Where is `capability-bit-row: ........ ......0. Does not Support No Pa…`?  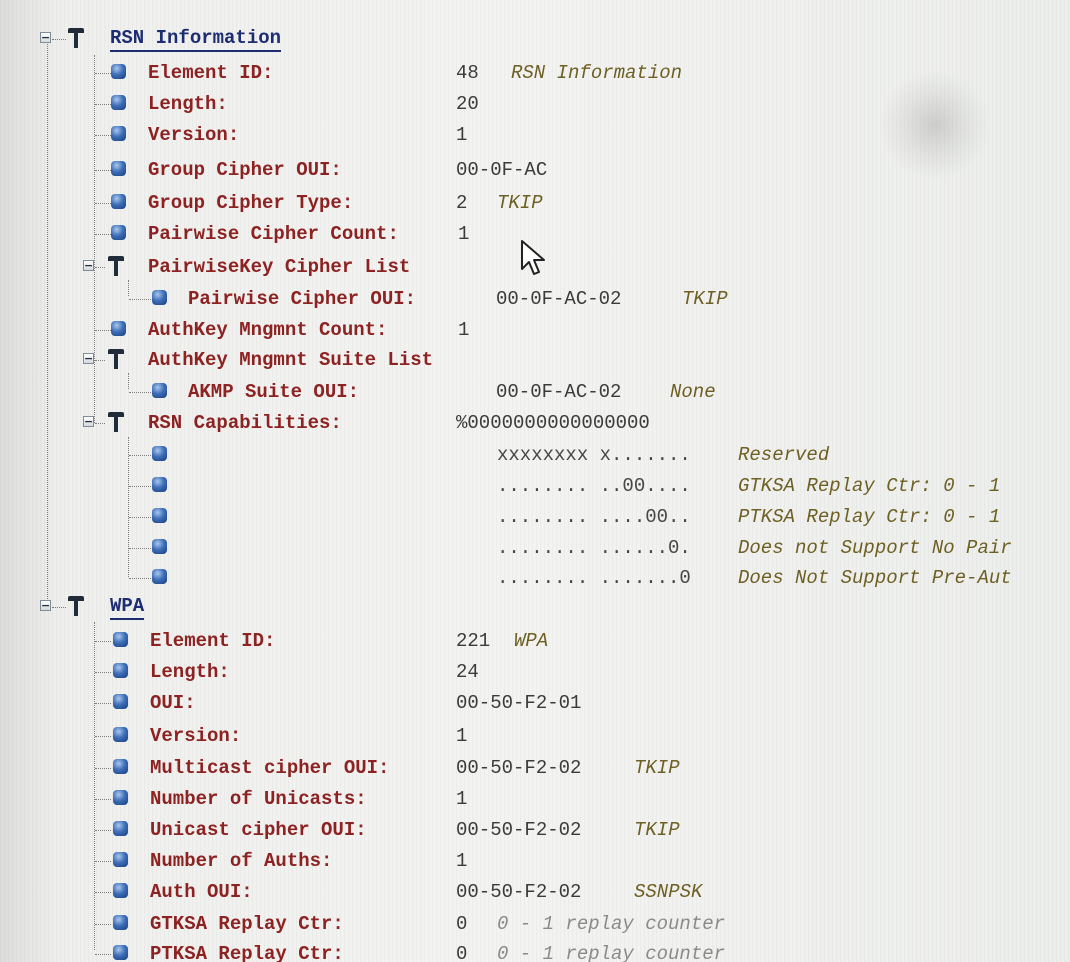 capability-bit-row: ........ ......0. Does not Support No Pa… is located at coordinates (535, 548).